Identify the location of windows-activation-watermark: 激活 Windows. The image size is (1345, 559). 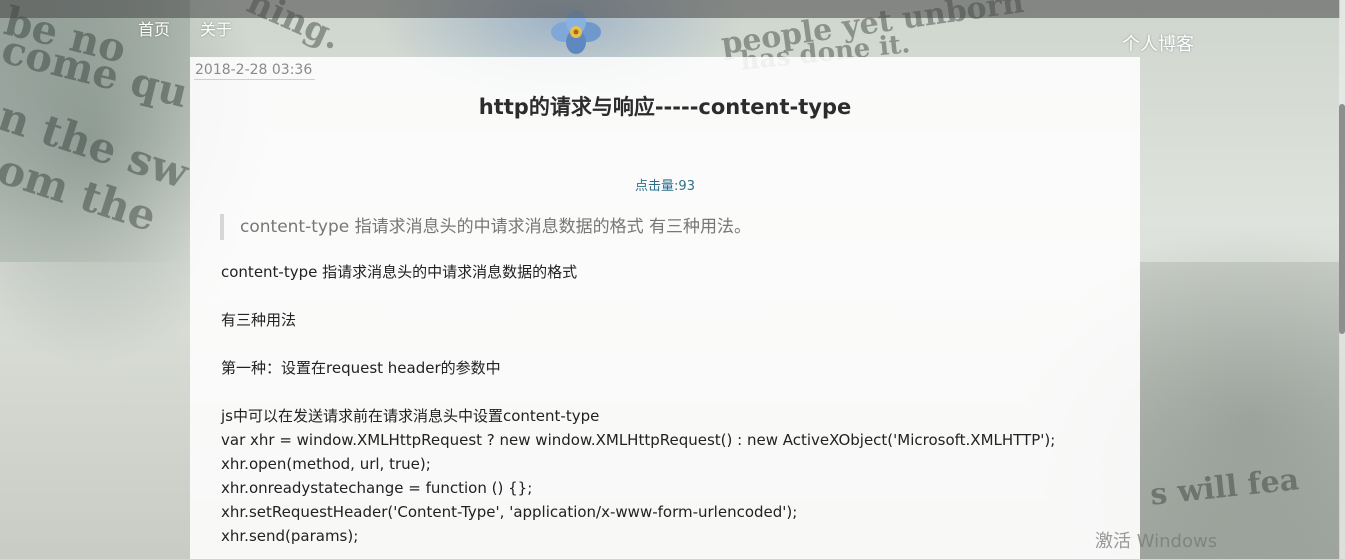
(1156, 541).